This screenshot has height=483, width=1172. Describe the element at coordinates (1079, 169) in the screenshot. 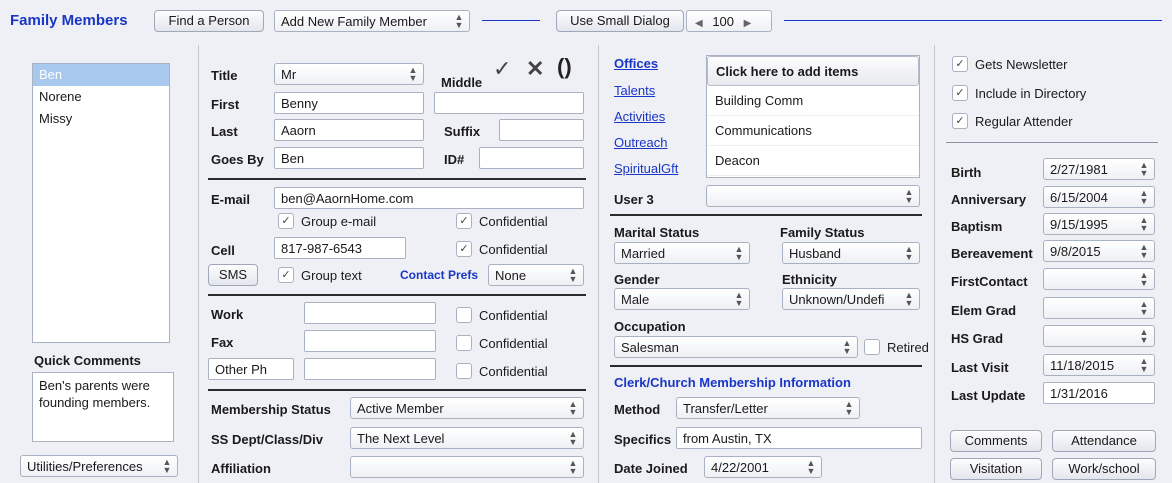

I see `date-value: 2/27/1981` at that location.